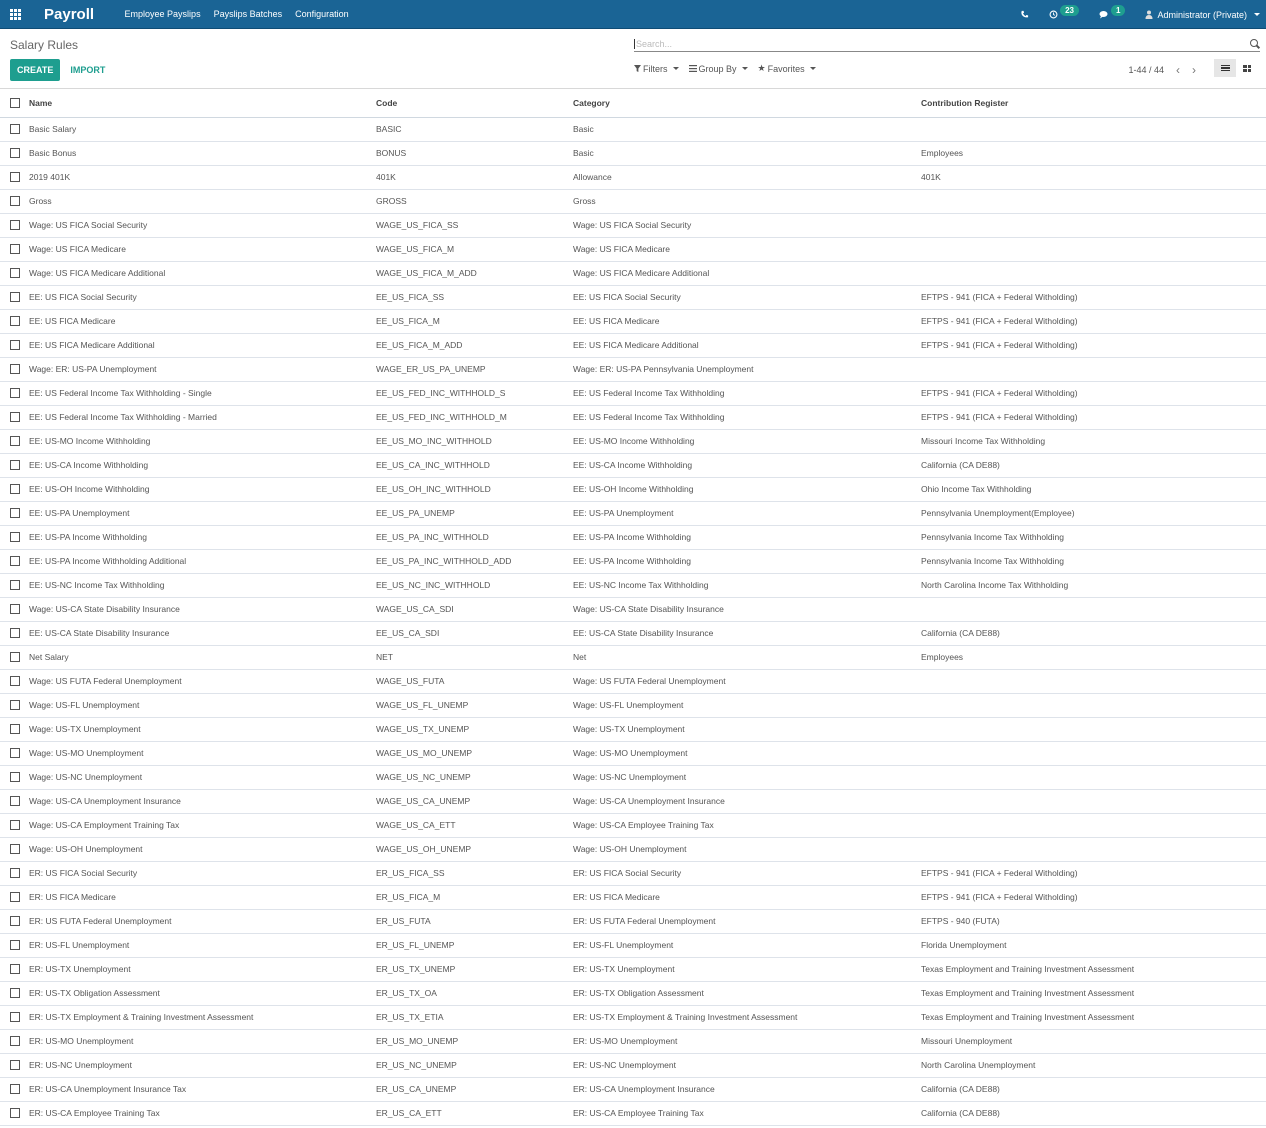 The width and height of the screenshot is (1266, 1128). What do you see at coordinates (474, 103) in the screenshot?
I see `column-header-code: Code` at bounding box center [474, 103].